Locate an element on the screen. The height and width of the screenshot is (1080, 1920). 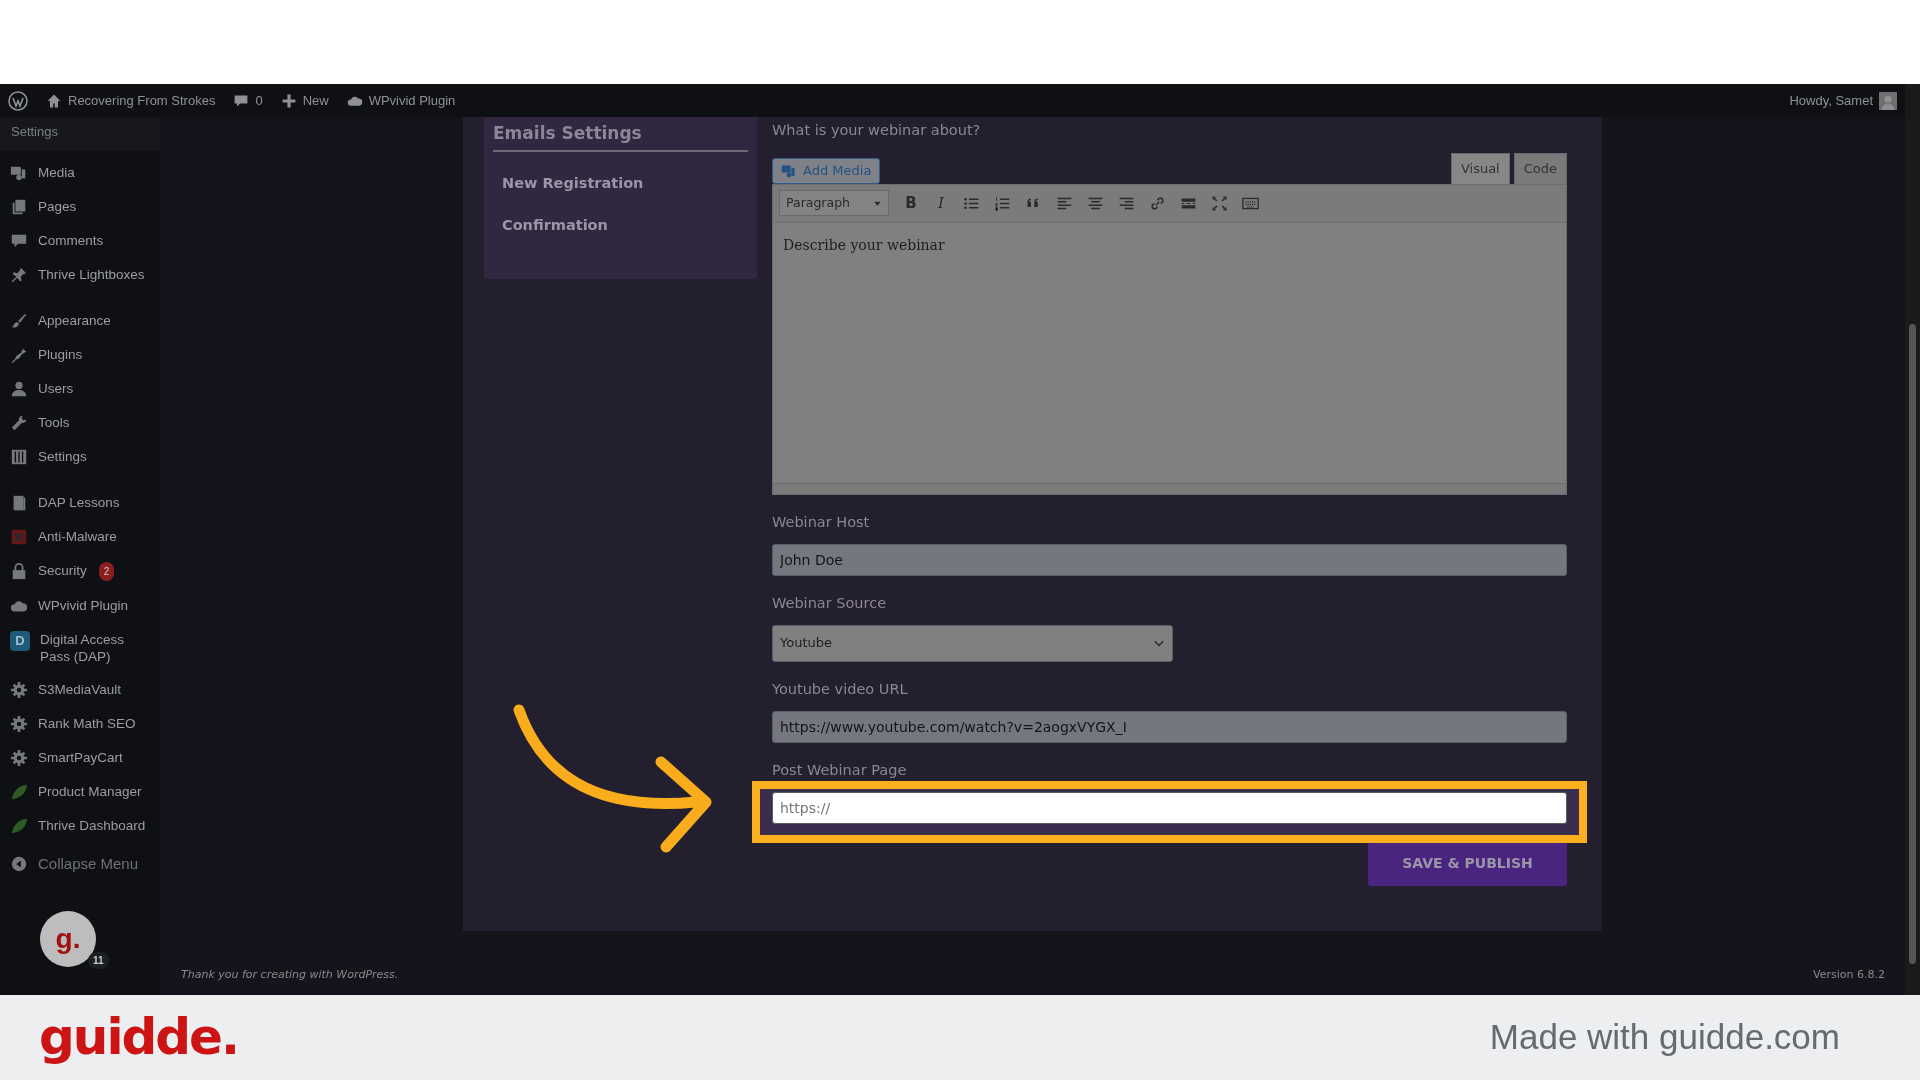
user-avatar-icon is located at coordinates (1888, 100).